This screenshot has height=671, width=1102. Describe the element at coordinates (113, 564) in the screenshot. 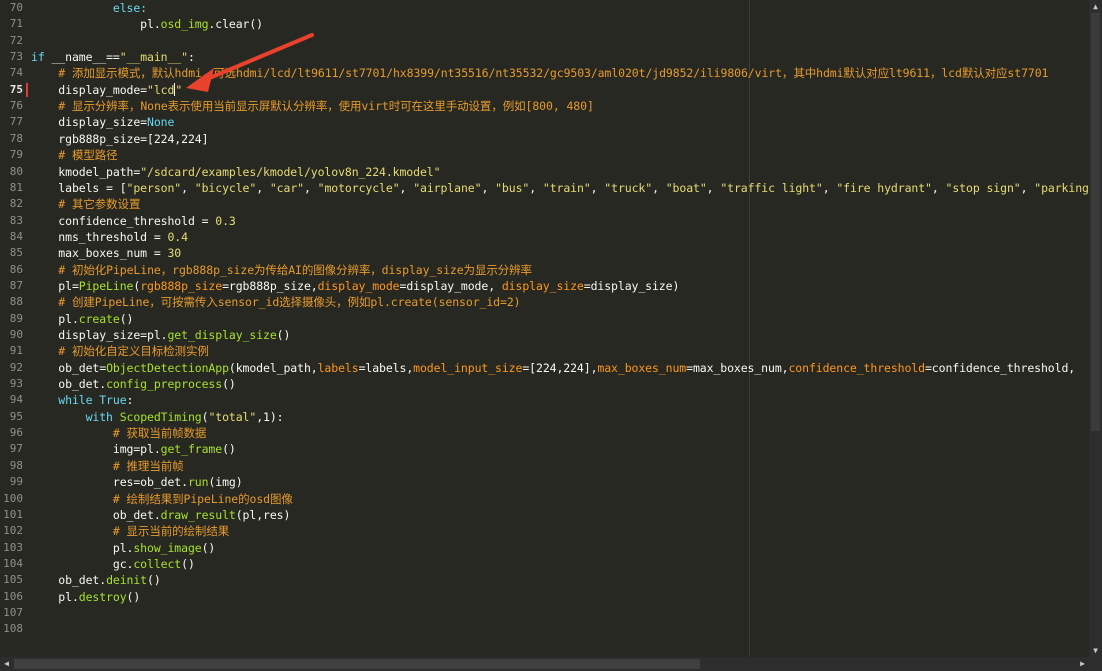

I see `code-line: gc.collect()` at that location.